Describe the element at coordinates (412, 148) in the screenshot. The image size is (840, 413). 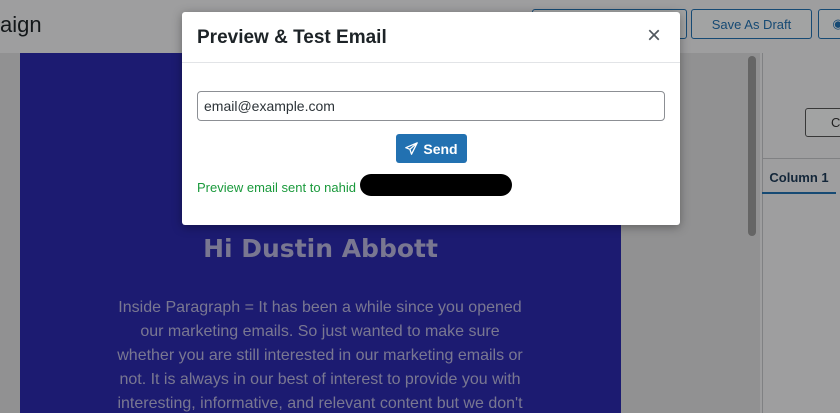
I see `paper-plane-icon` at that location.